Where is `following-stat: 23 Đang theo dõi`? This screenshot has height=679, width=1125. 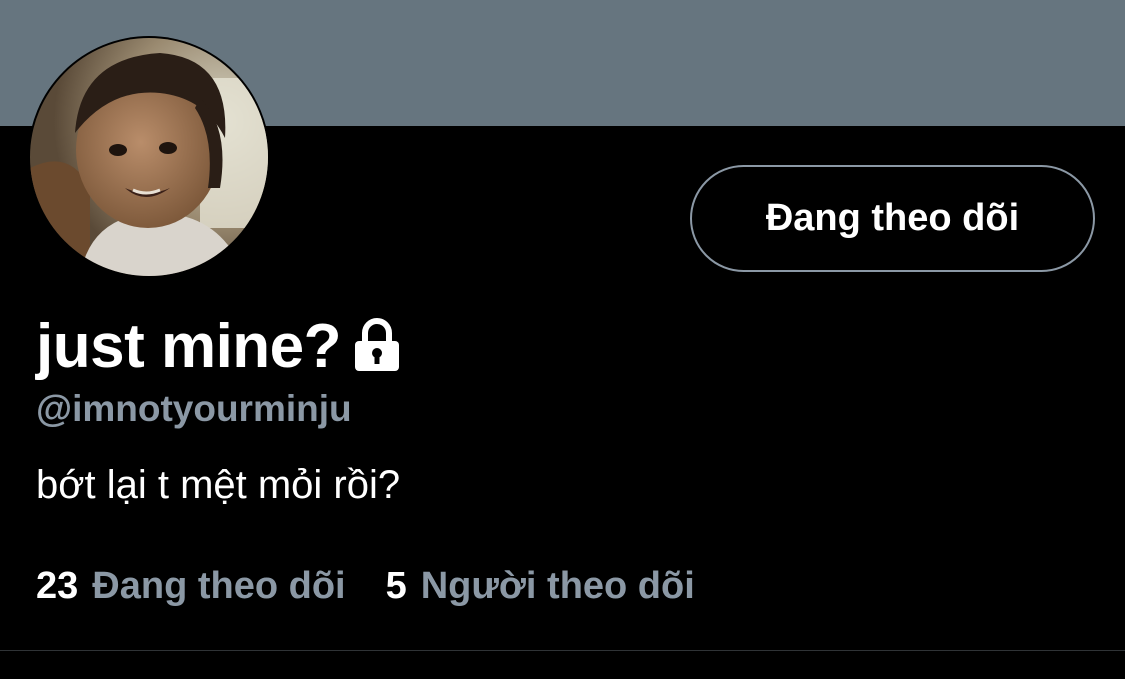 following-stat: 23 Đang theo dõi is located at coordinates (191, 586).